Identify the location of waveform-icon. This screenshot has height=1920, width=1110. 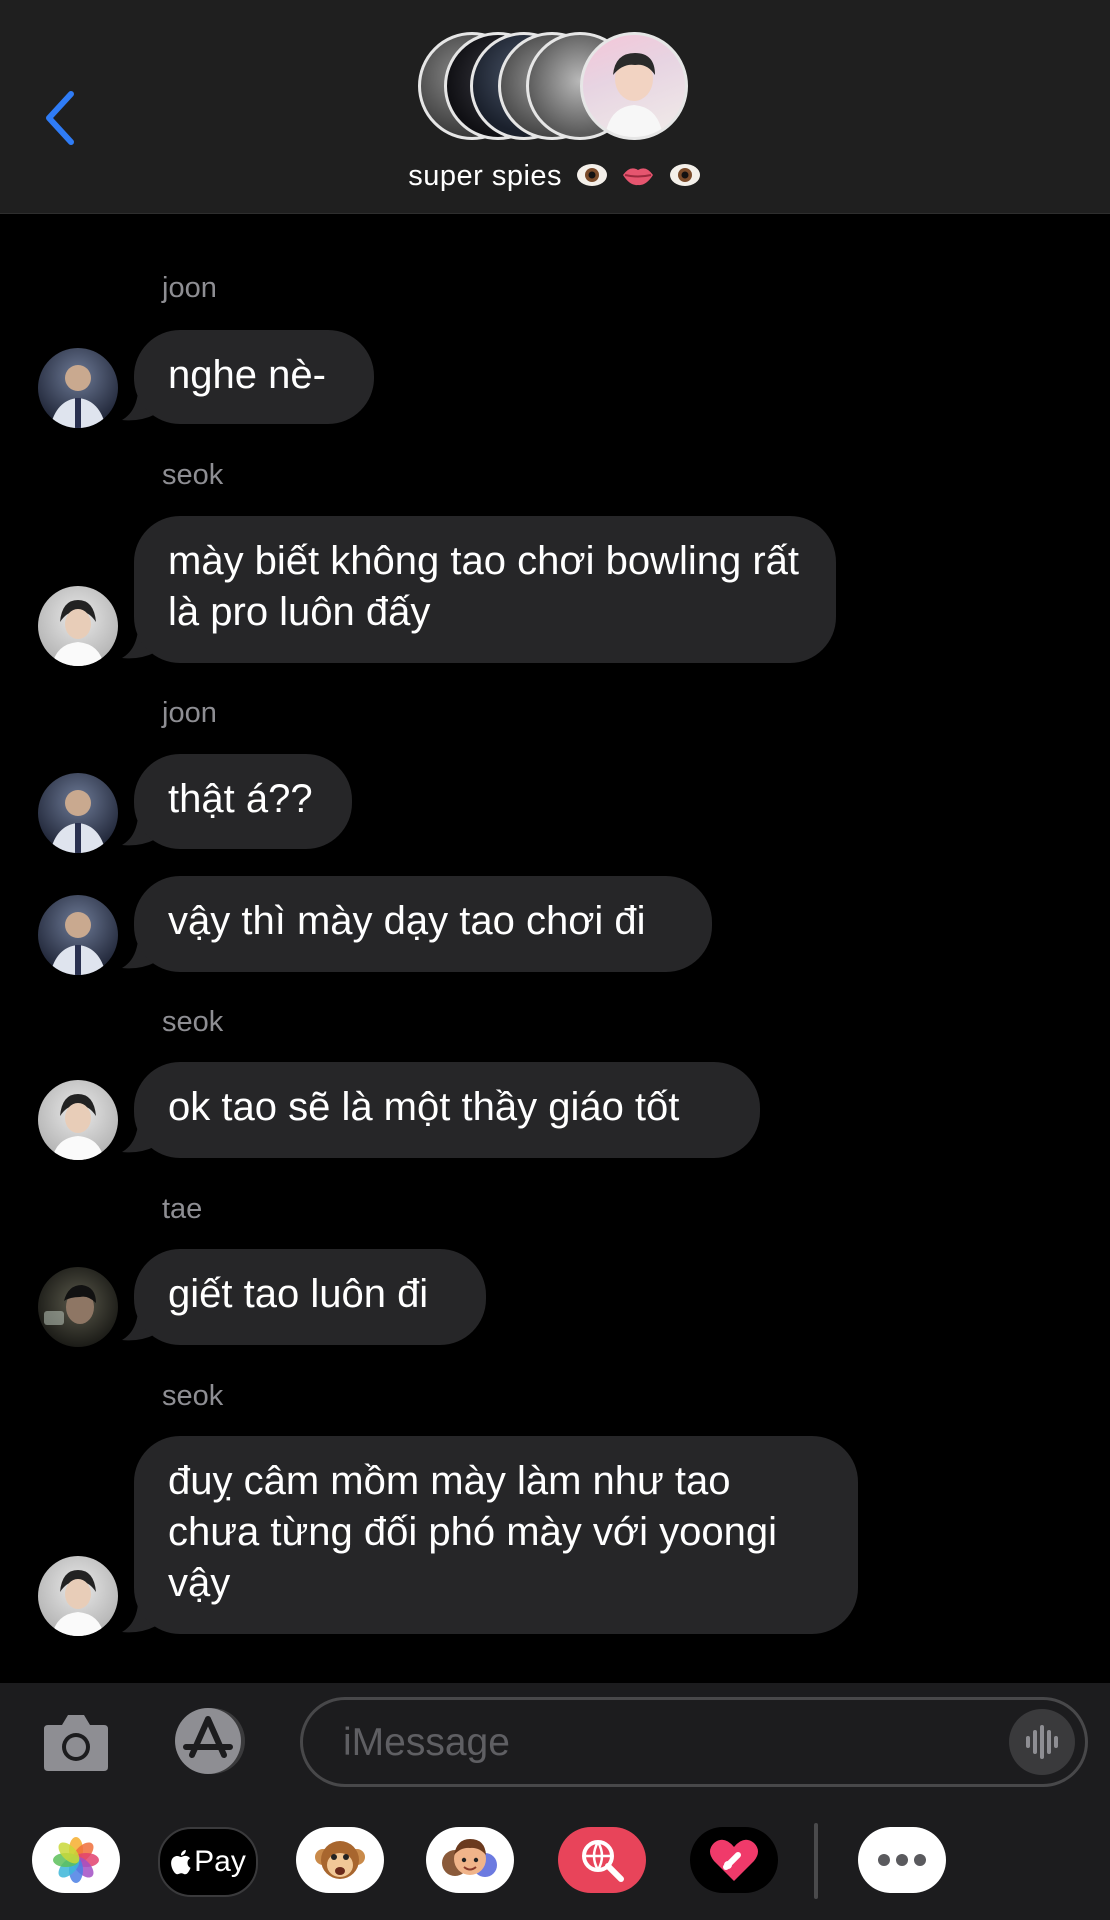
(1042, 1742).